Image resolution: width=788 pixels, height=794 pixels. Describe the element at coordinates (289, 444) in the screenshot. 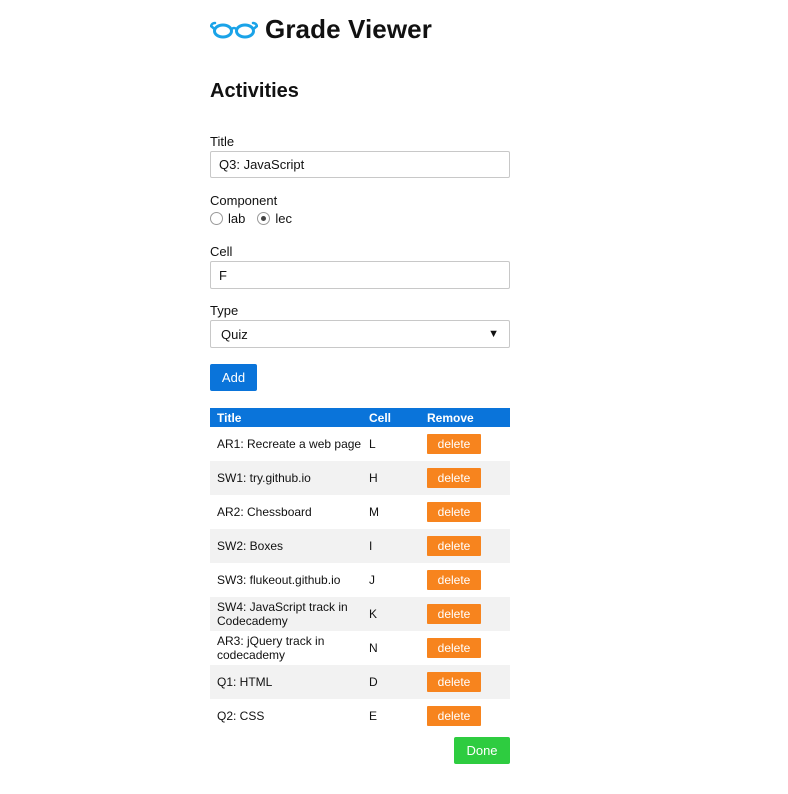

I see `row-title: AR1: Recreate a web page` at that location.